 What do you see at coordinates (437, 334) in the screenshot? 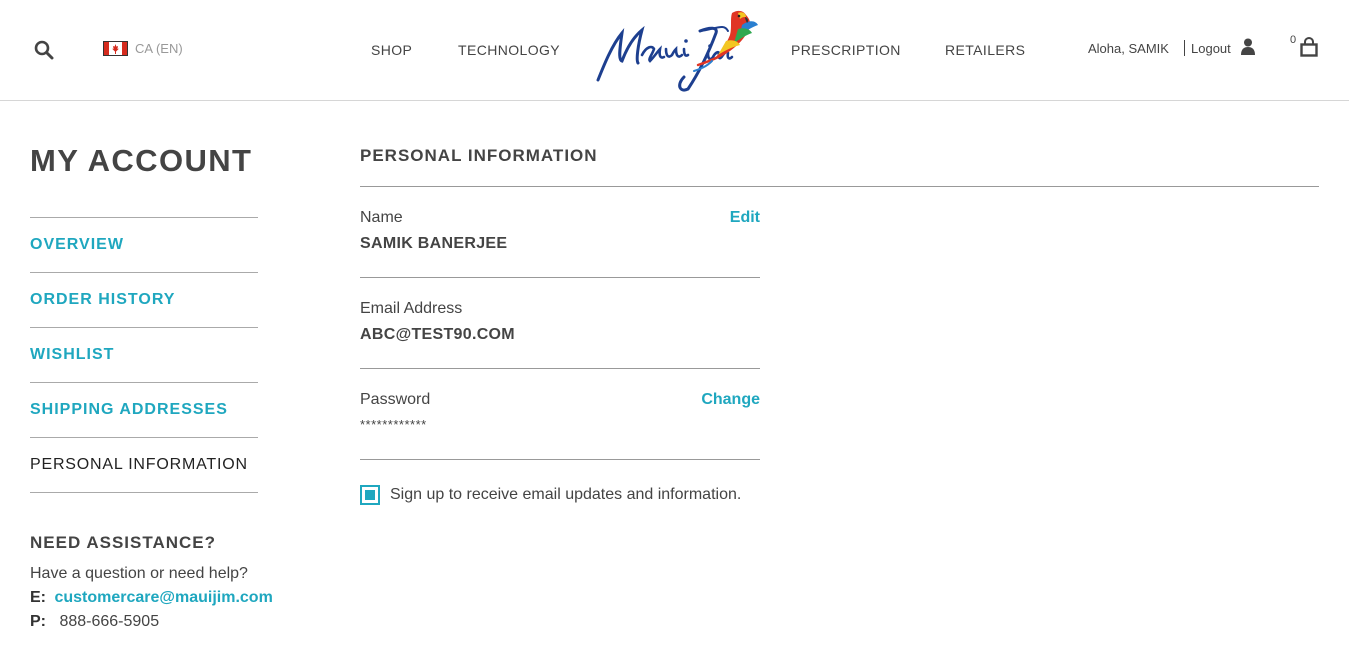
I see `email-value: ABC@TEST90.COM` at bounding box center [437, 334].